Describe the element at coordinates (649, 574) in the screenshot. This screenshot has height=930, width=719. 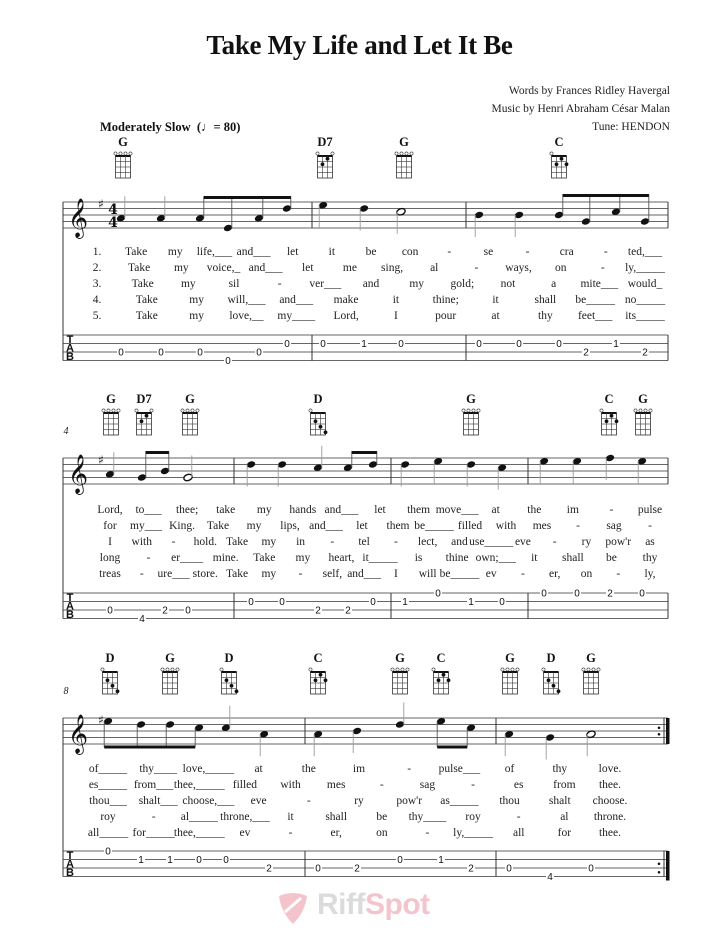
I see `lyric-syllable: ly,` at that location.